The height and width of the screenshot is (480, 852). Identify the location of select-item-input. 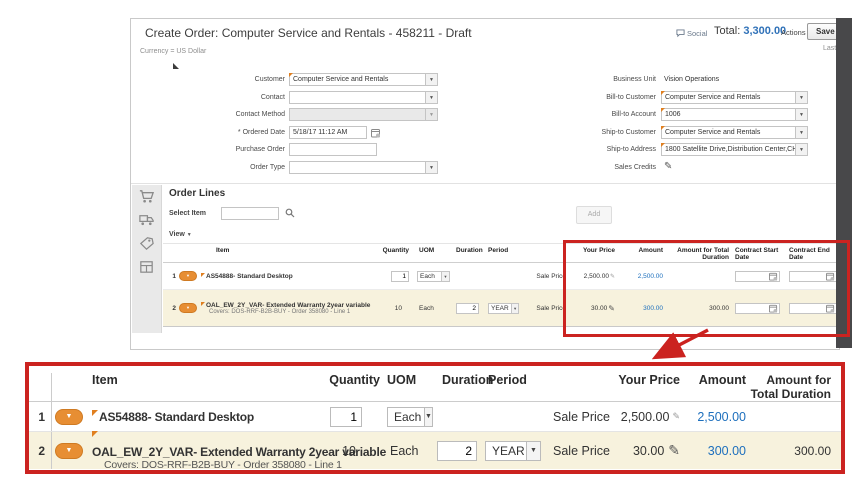
(250, 213).